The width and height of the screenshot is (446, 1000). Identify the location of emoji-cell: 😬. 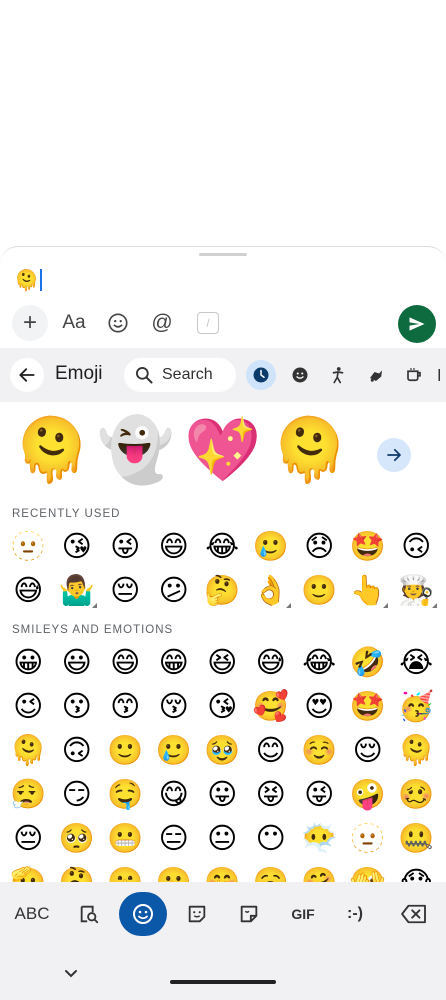
(125, 838).